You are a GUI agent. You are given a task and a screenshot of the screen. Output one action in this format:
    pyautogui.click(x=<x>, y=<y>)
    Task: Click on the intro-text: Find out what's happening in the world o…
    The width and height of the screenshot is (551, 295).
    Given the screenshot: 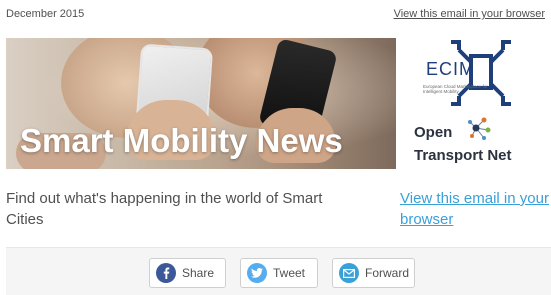 What is the action you would take?
    pyautogui.click(x=164, y=209)
    